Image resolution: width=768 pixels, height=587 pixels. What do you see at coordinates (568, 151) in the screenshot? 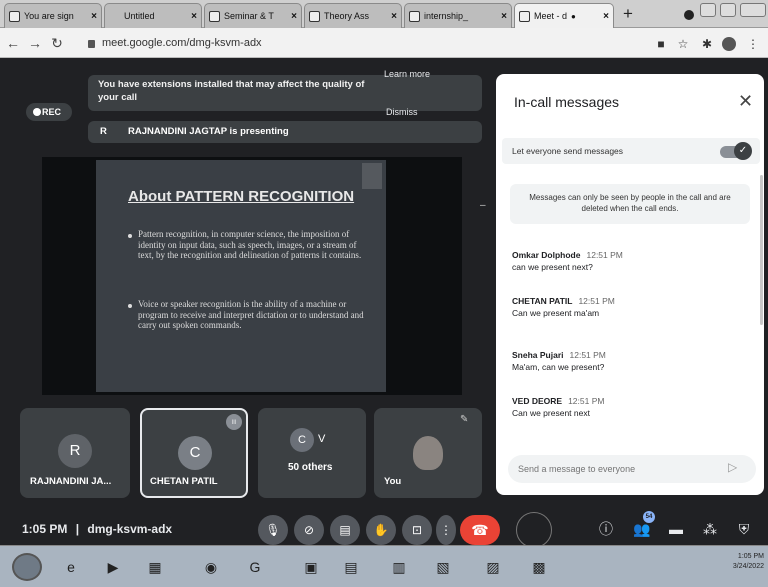
I see `send-messages-label: Let everyone send messages` at bounding box center [568, 151].